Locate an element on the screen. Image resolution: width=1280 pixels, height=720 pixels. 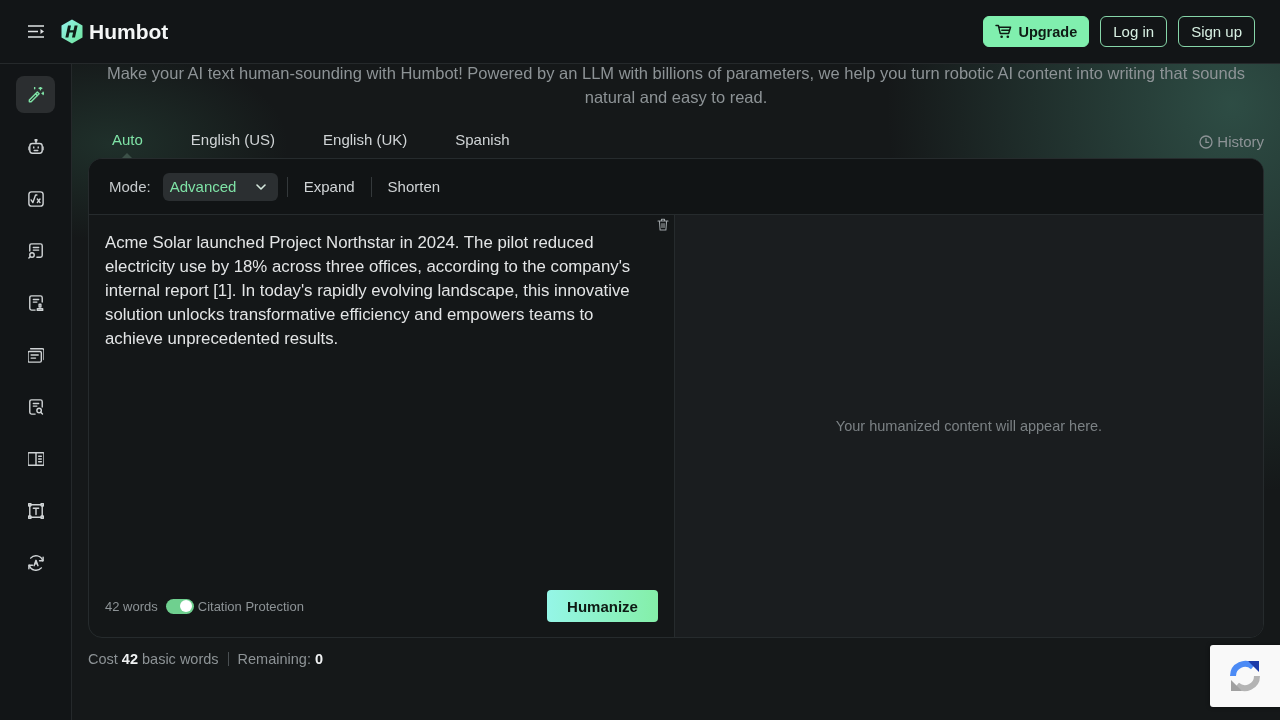
menu-button is located at coordinates (36, 31).